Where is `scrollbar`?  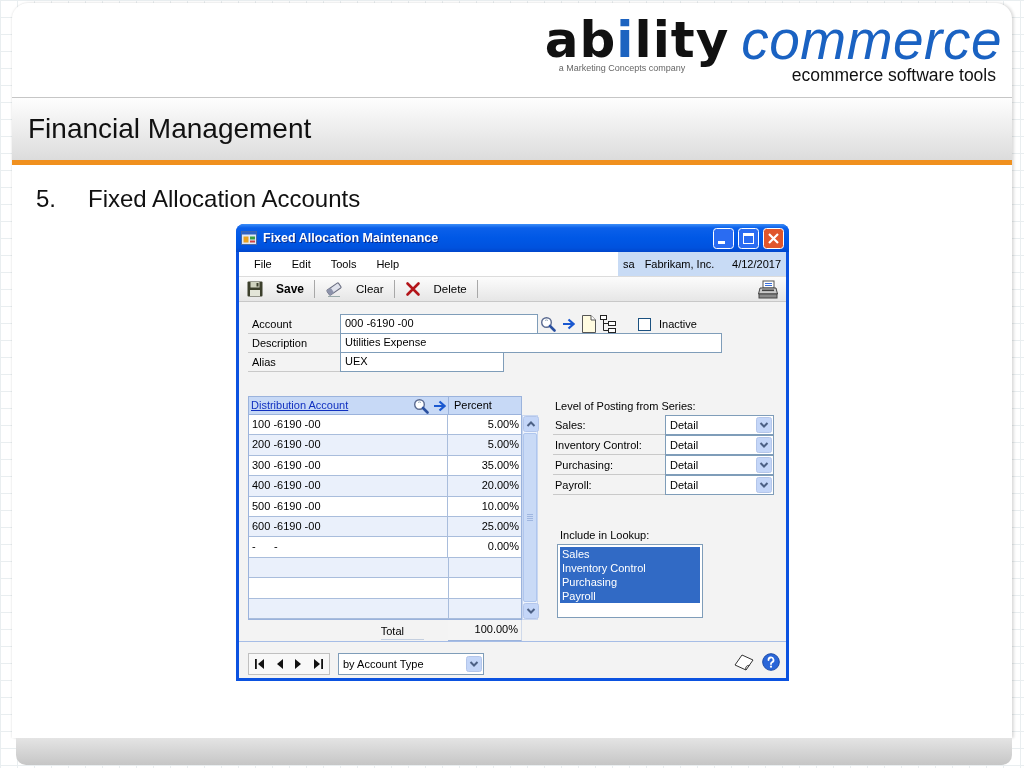 scrollbar is located at coordinates (530, 517).